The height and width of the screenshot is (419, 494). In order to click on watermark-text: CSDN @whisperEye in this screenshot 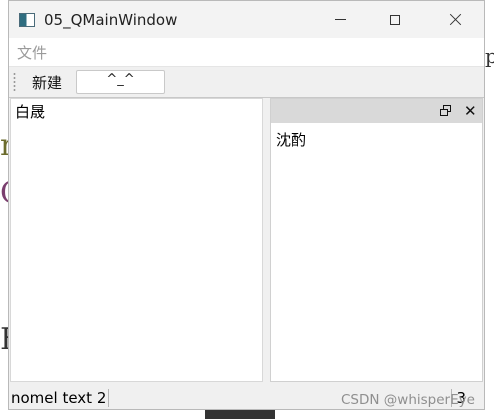, I will do `click(408, 400)`.